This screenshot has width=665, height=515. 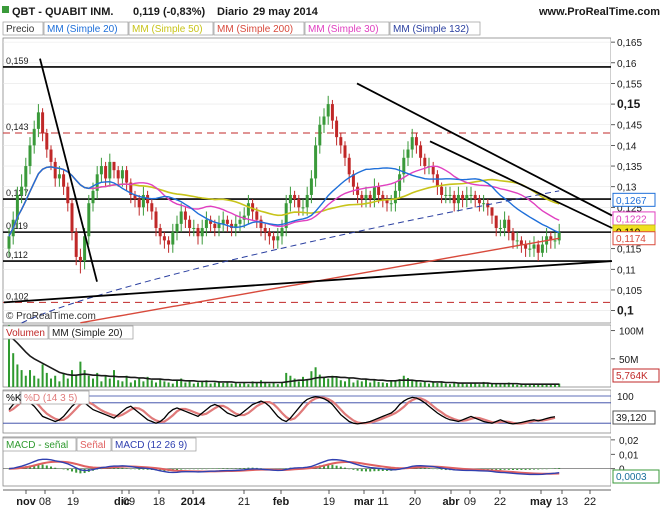 I want to click on site-label: www.ProRealTime.com, so click(x=599, y=12).